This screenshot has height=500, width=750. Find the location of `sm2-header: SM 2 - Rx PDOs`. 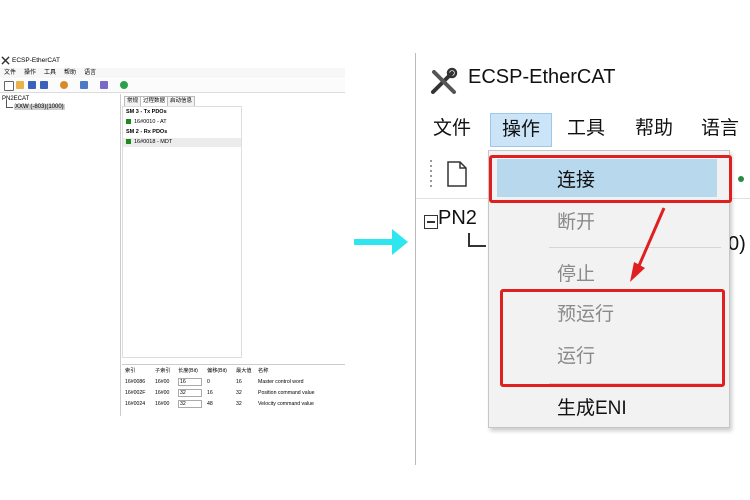

sm2-header: SM 2 - Rx PDOs is located at coordinates (147, 132).